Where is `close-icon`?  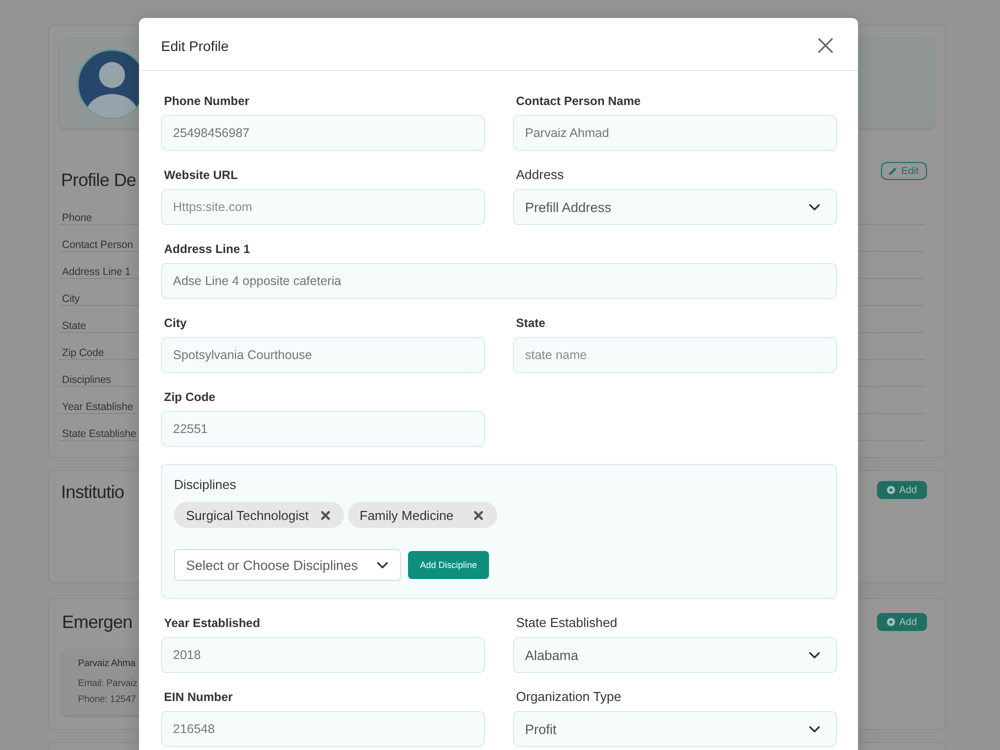 close-icon is located at coordinates (825, 45).